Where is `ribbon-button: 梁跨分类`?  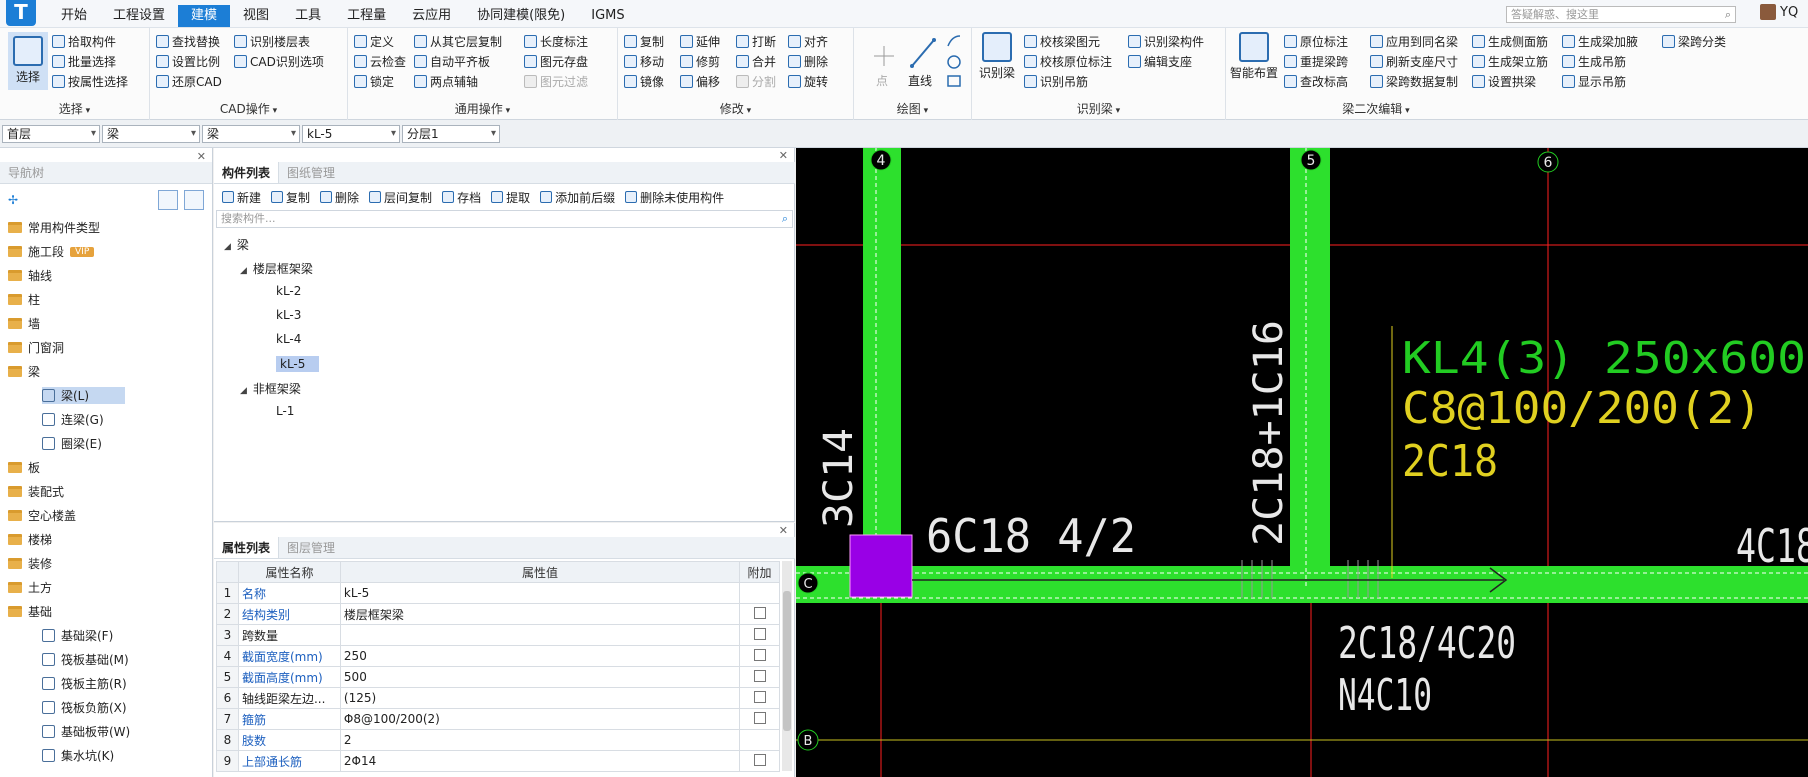 ribbon-button: 梁跨分类 is located at coordinates (1694, 41).